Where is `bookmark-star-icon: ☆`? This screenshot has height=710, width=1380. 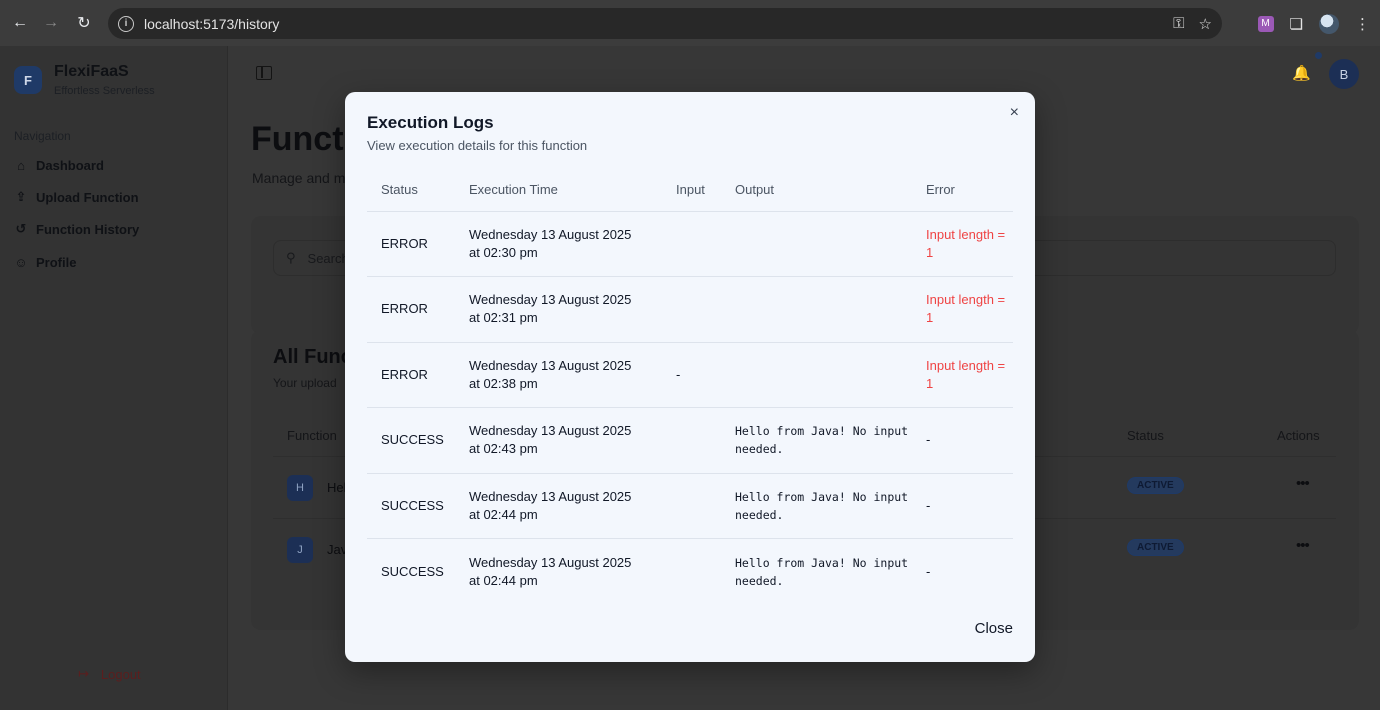 bookmark-star-icon: ☆ is located at coordinates (1205, 24).